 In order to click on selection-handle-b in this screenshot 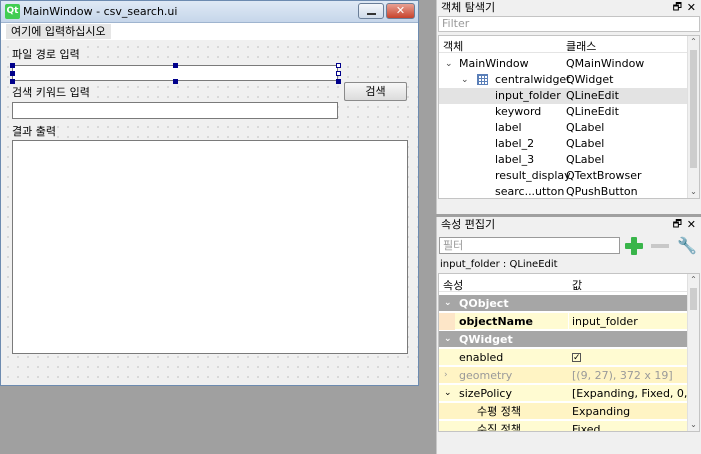, I will do `click(175, 81)`.